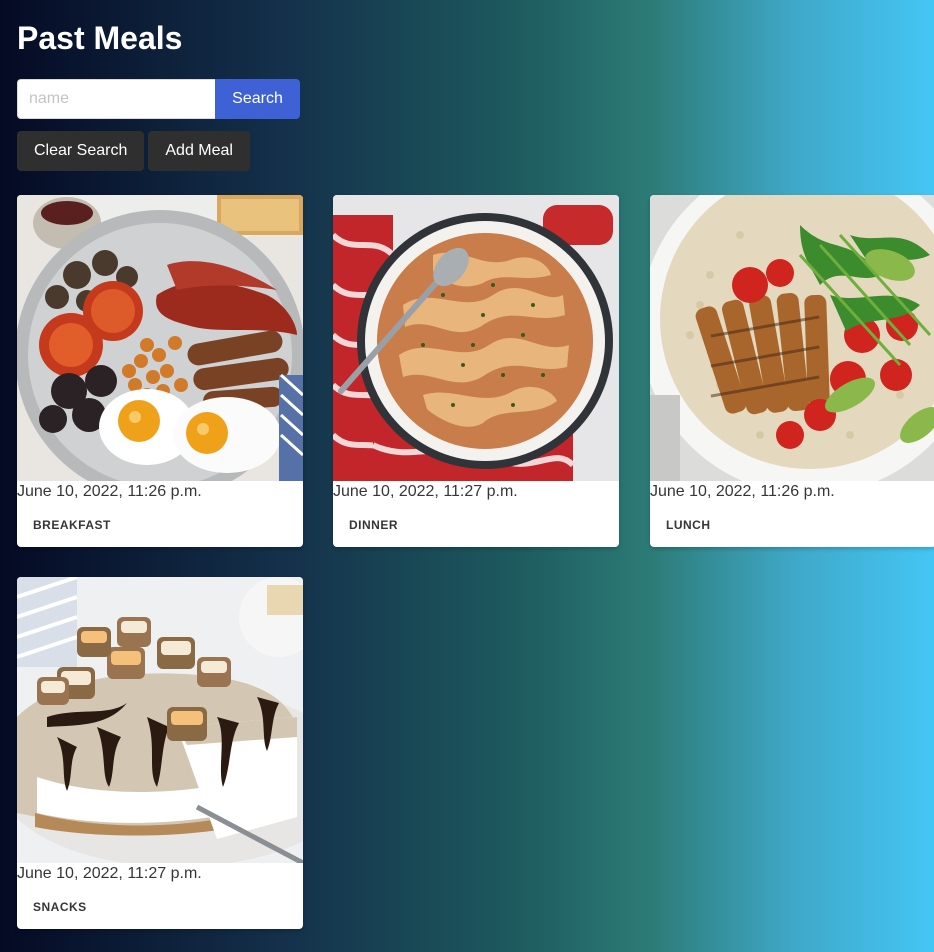  What do you see at coordinates (257, 99) in the screenshot?
I see `search-button: Search` at bounding box center [257, 99].